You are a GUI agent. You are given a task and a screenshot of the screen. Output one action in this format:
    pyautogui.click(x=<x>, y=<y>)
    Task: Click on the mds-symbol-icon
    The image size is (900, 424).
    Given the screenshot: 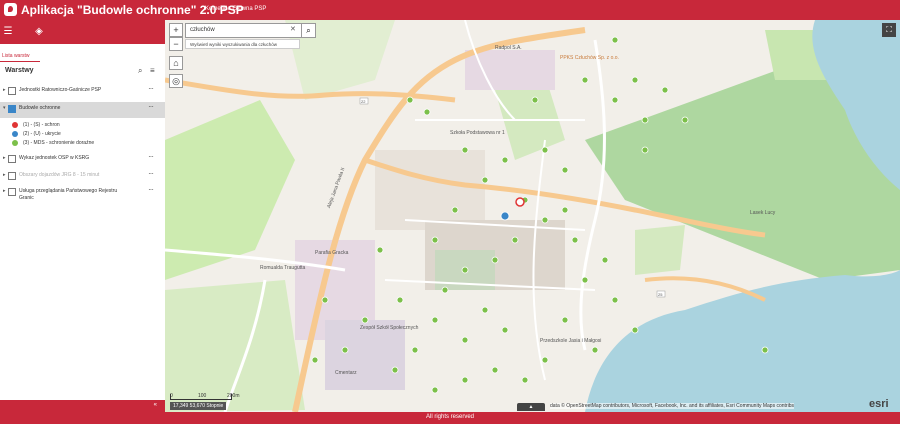 What is the action you would take?
    pyautogui.click(x=15, y=143)
    